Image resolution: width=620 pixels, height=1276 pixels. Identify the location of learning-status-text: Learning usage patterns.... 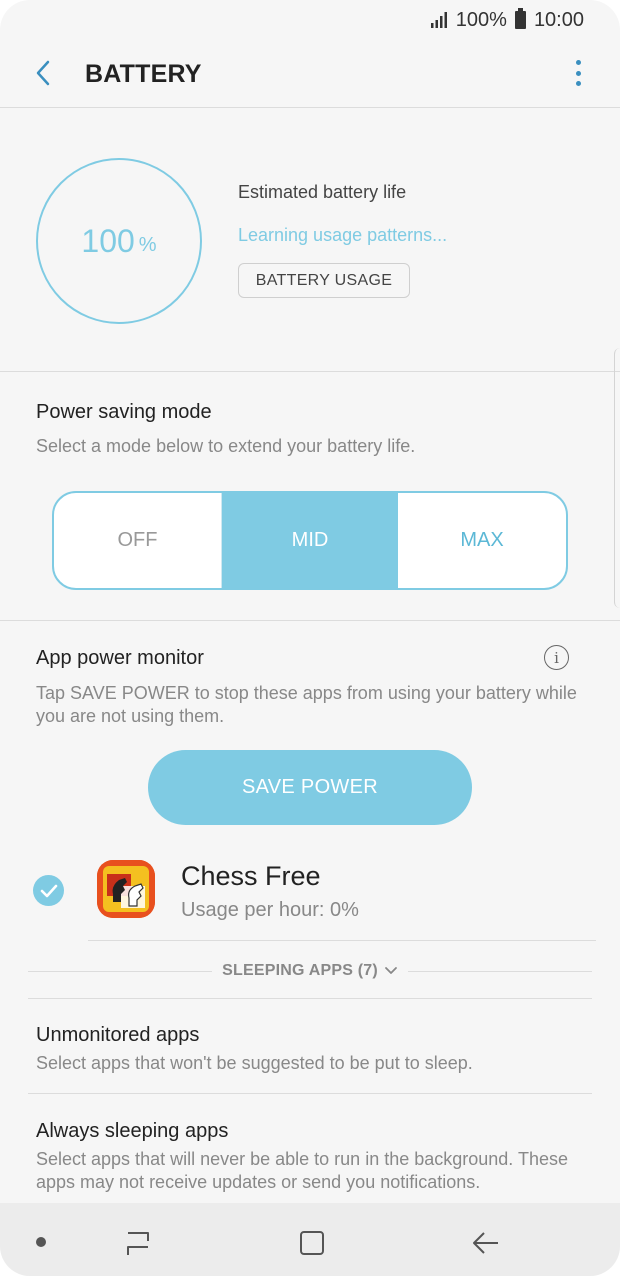
(343, 235).